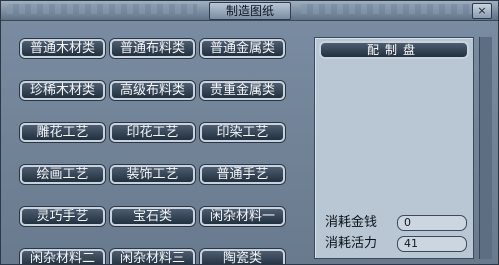  Describe the element at coordinates (432, 223) in the screenshot. I see `cost-money-value: 0` at that location.